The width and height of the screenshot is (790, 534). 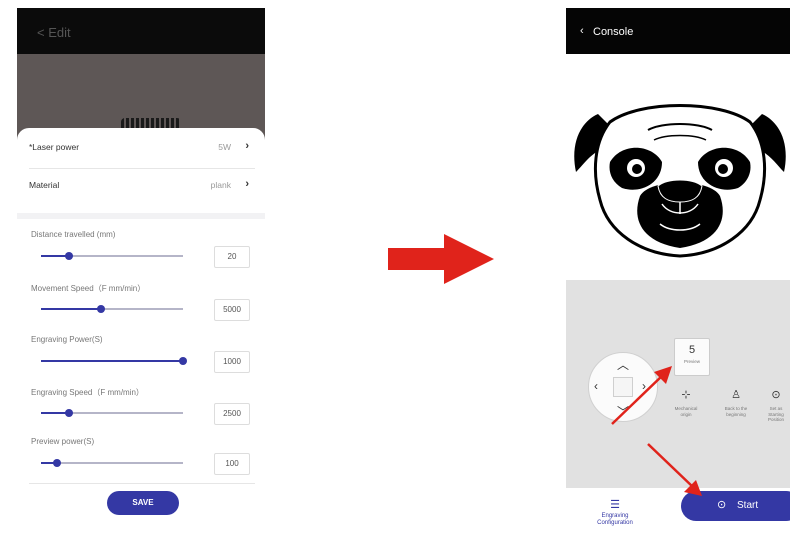 What do you see at coordinates (678, 31) in the screenshot?
I see `console-topbar: ‹ Console` at bounding box center [678, 31].